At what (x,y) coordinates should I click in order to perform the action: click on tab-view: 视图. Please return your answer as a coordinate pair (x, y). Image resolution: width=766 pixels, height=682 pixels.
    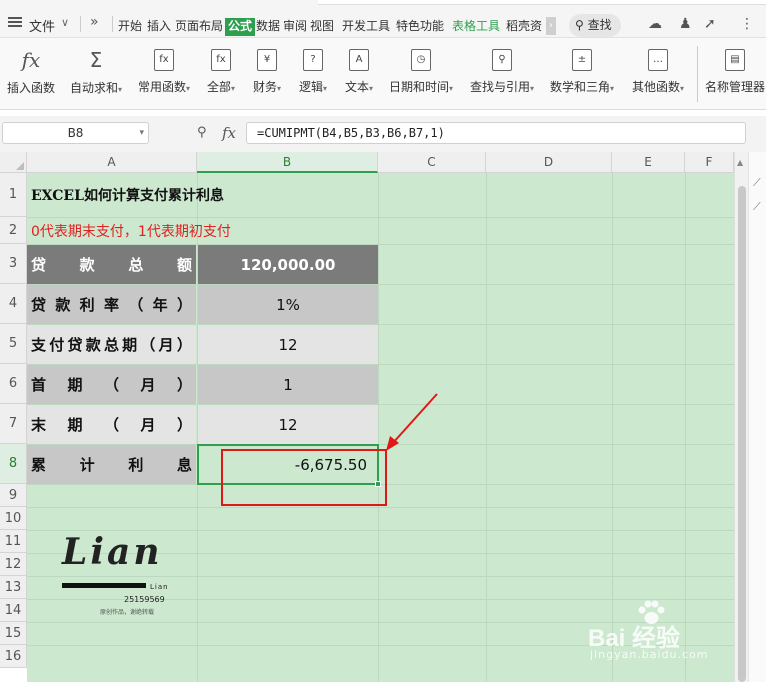
    Looking at the image, I should click on (322, 27).